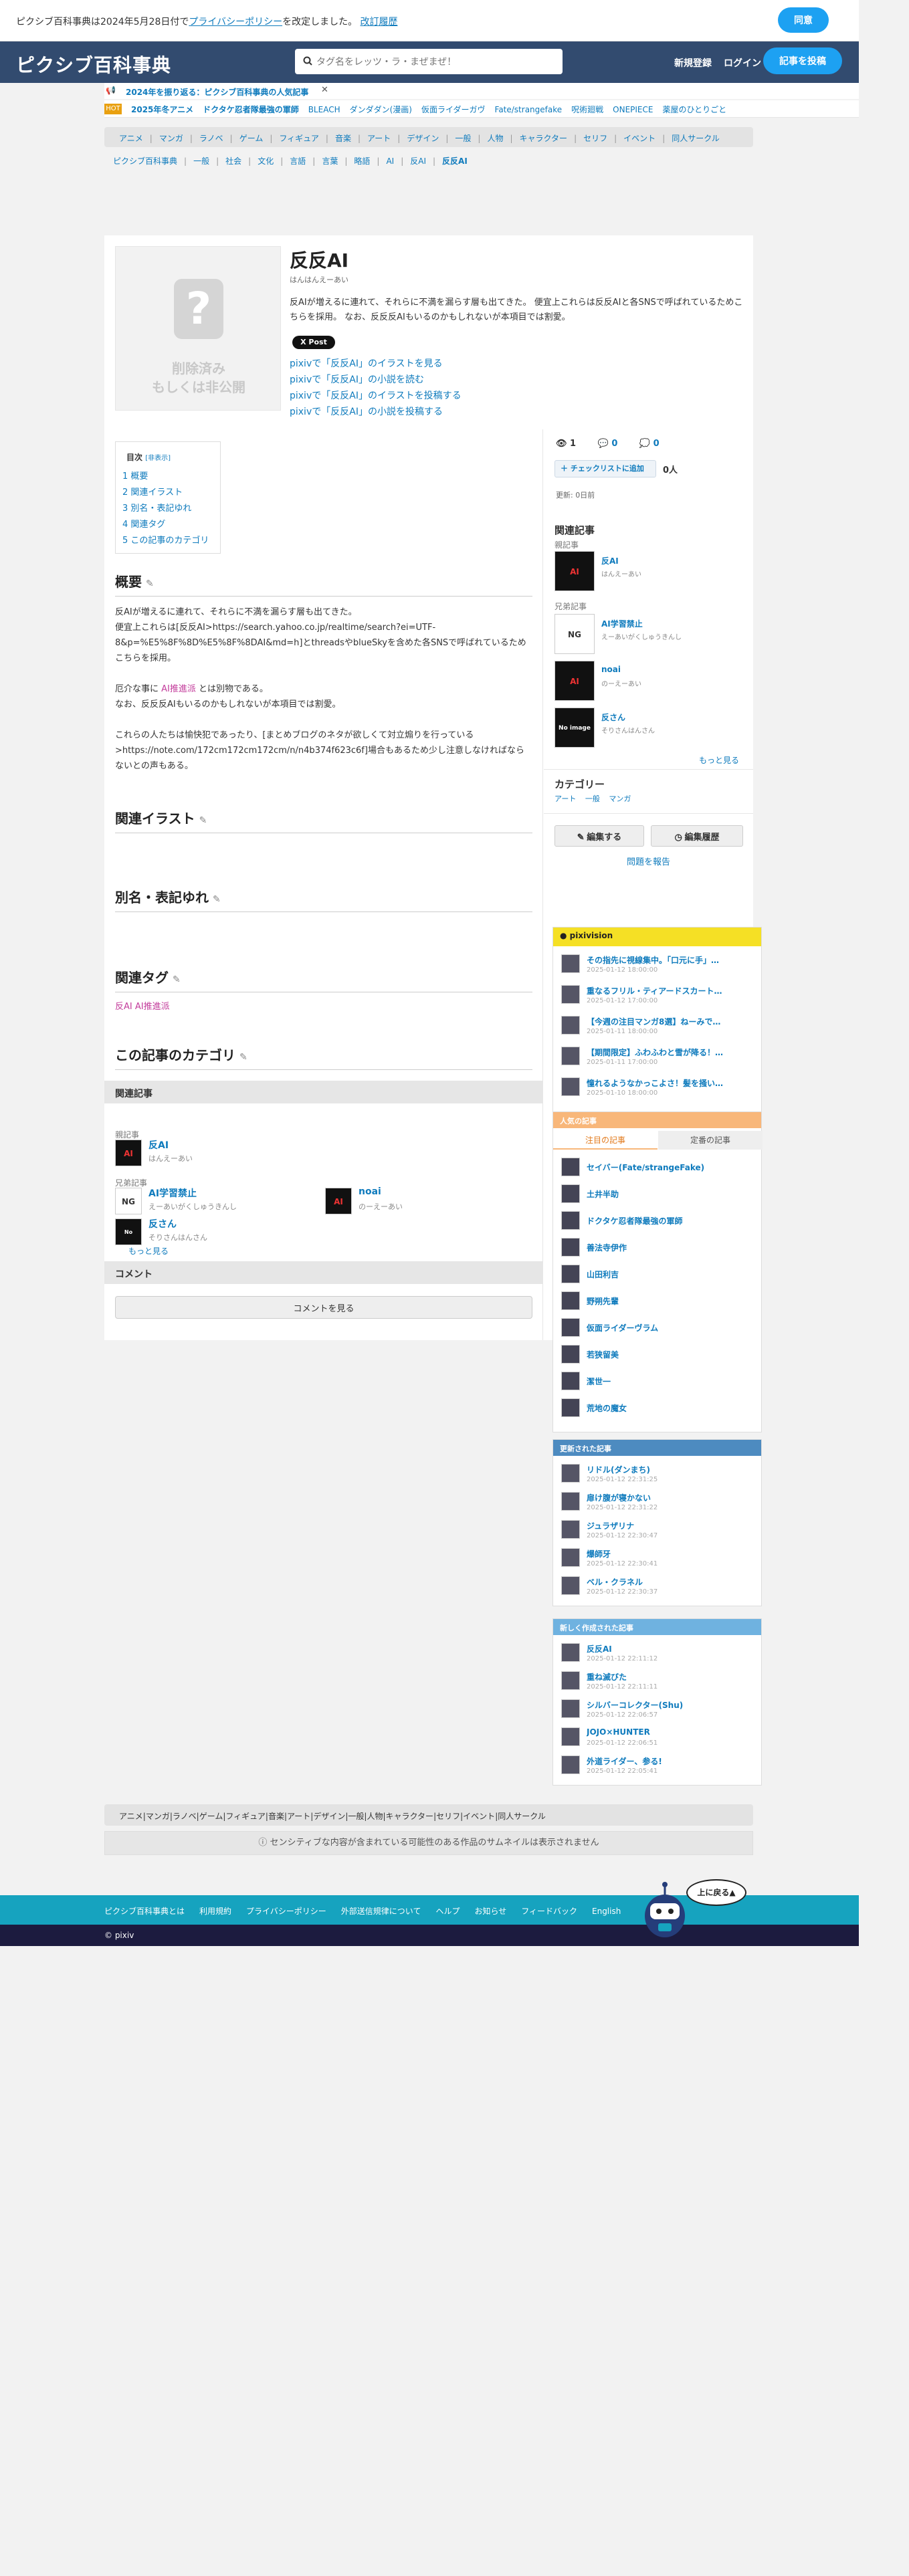 Image resolution: width=909 pixels, height=2576 pixels. What do you see at coordinates (710, 1140) in the screenshot?
I see `tab-classic: 定番の記事` at bounding box center [710, 1140].